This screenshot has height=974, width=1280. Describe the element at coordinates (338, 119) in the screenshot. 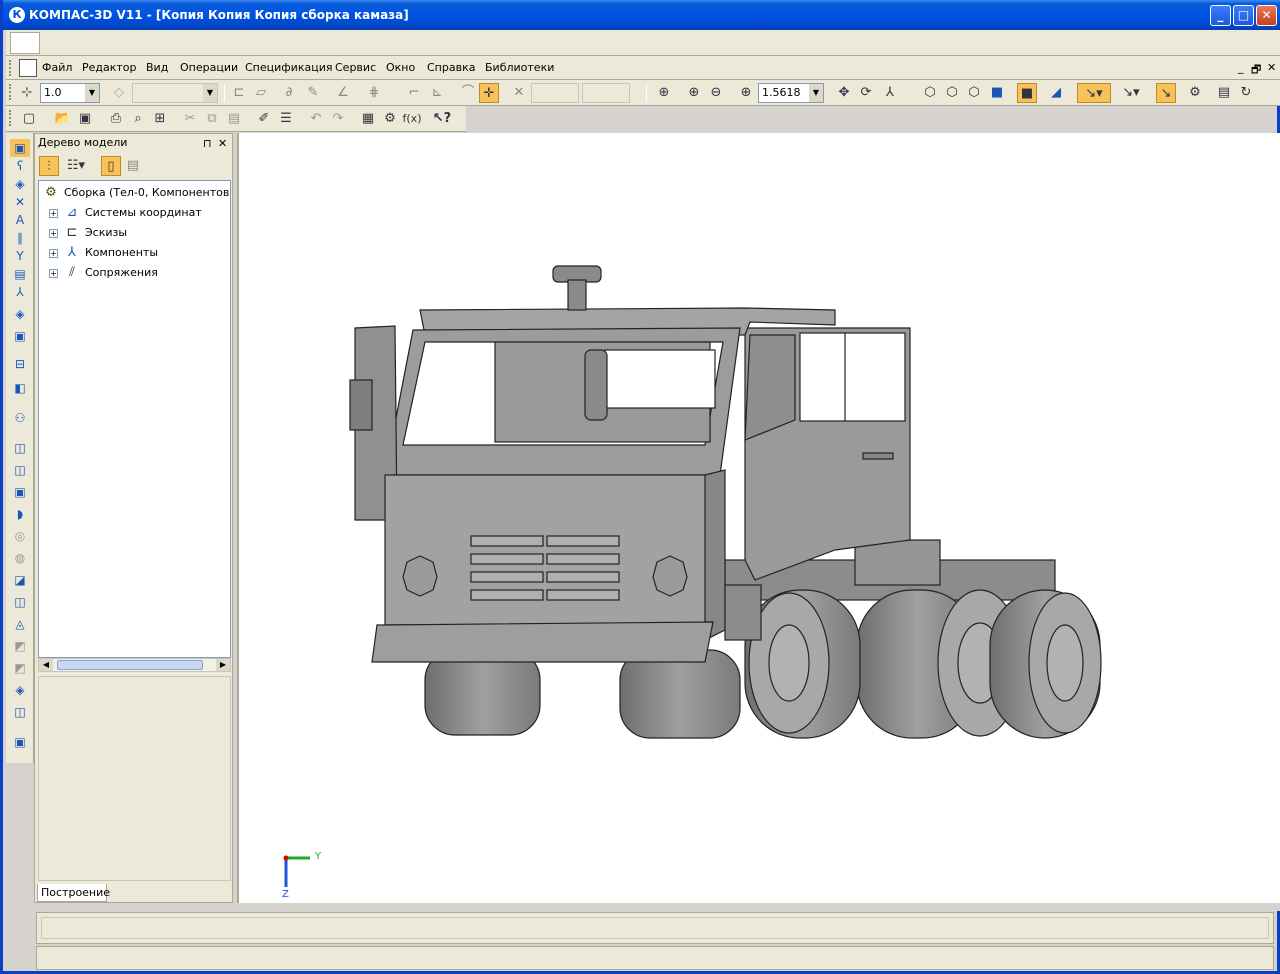

I see `redo-icon: ↷` at that location.